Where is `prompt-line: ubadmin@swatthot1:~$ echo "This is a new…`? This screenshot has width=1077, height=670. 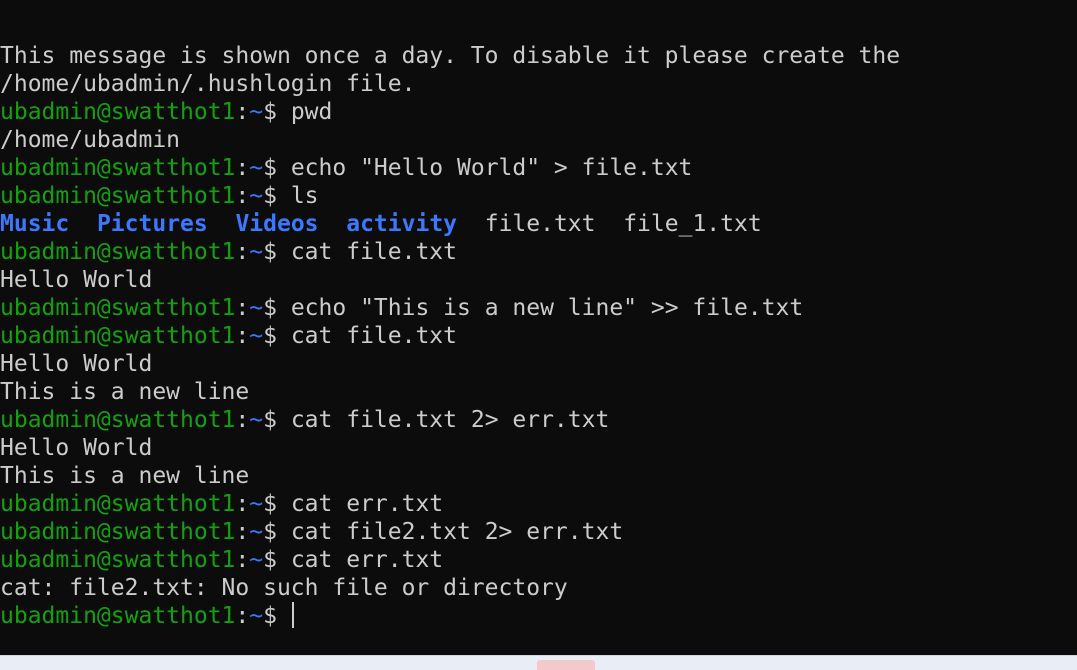
prompt-line: ubadmin@swatthot1:~$ echo "This is a new… is located at coordinates (450, 308).